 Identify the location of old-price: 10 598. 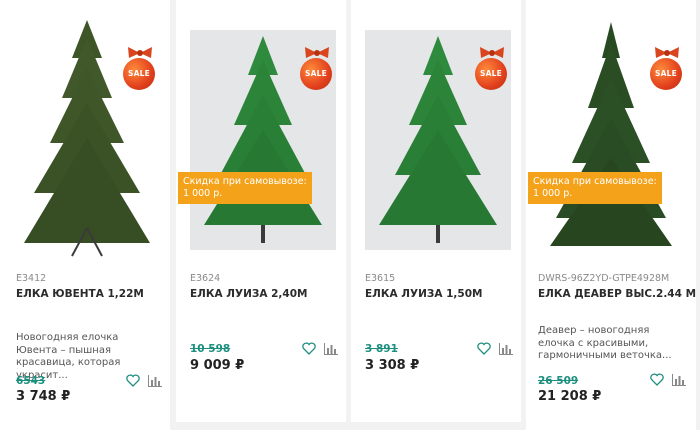
(210, 349).